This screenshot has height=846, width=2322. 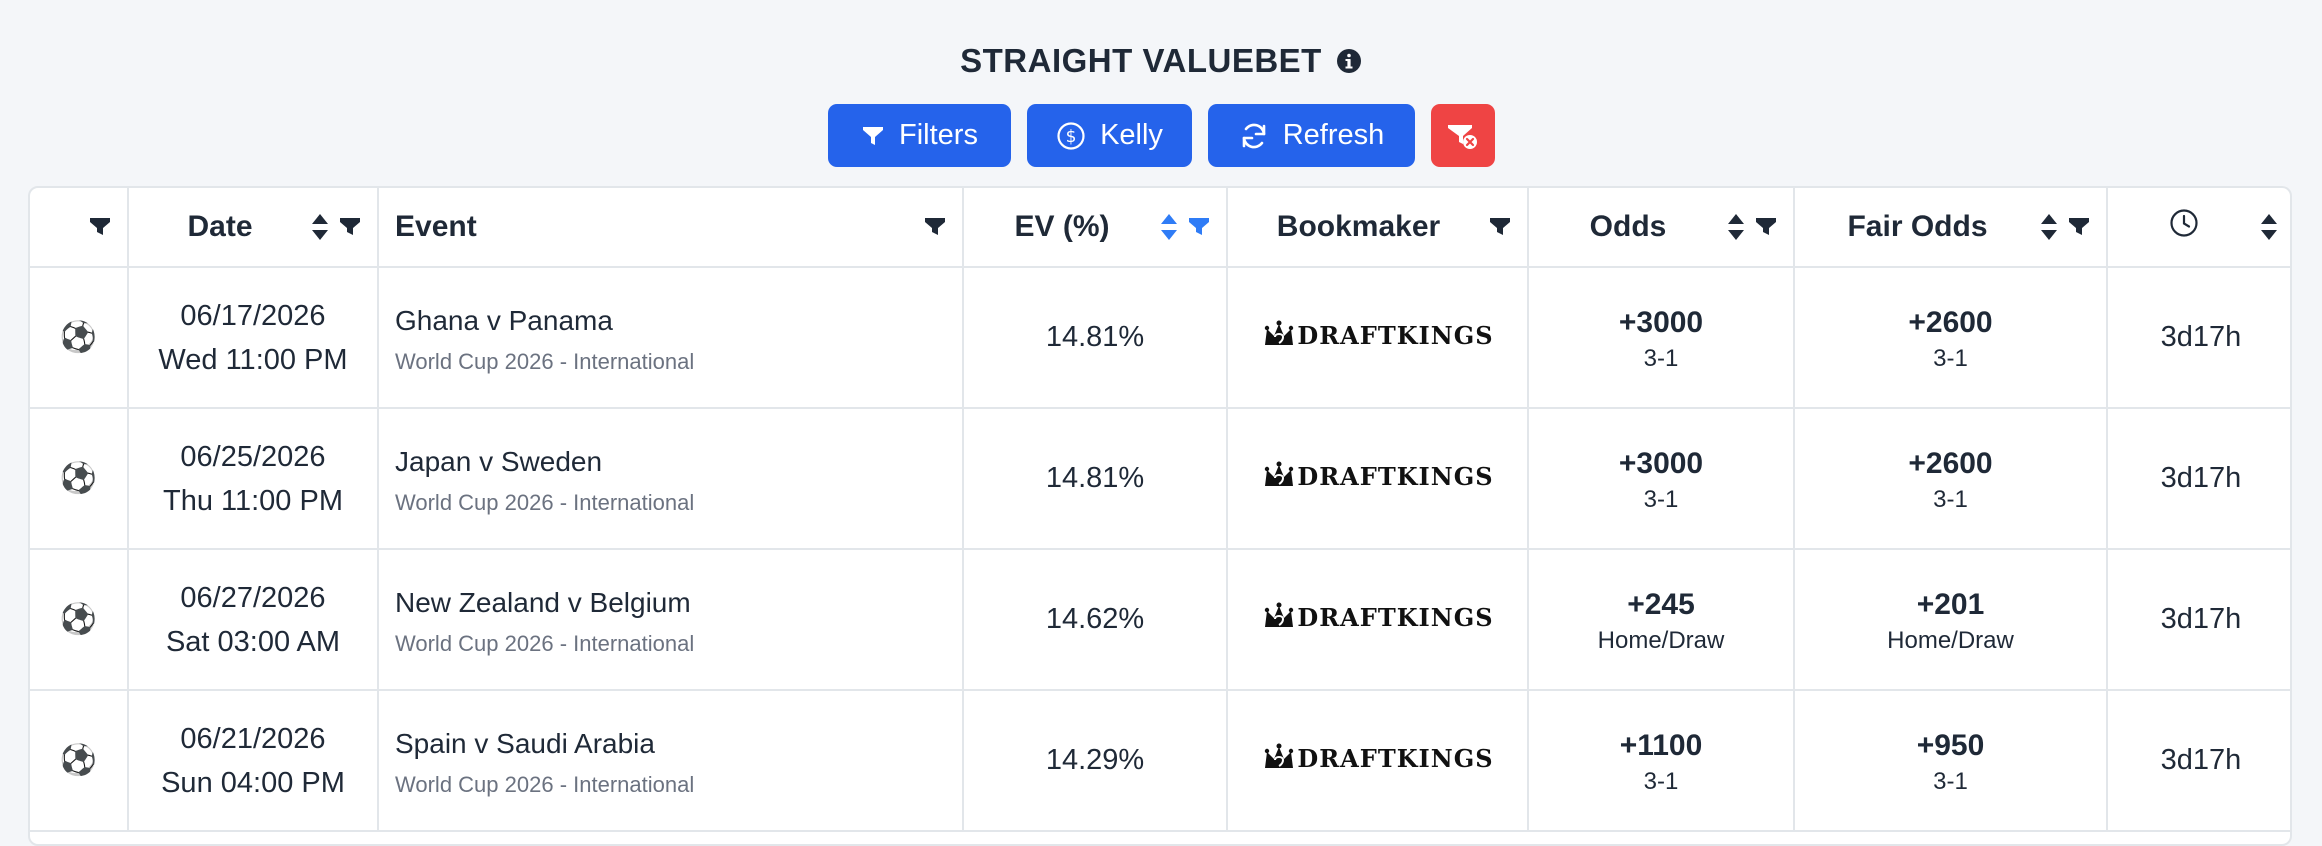 I want to click on fair-odds-market: Home/Draw, so click(x=1950, y=640).